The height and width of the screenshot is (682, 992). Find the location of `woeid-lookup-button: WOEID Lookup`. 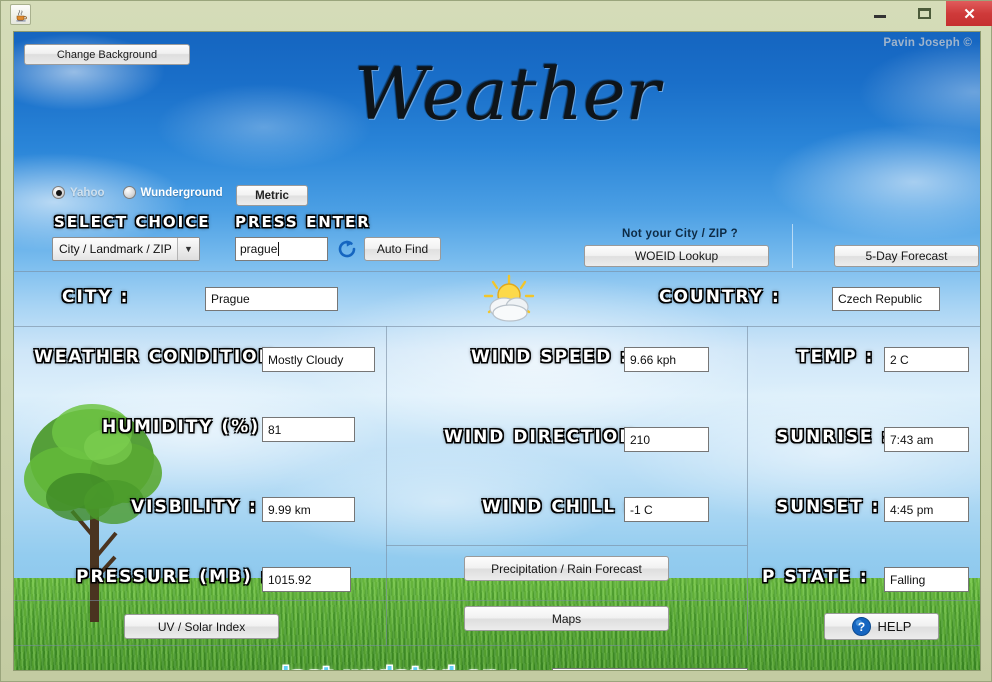

woeid-lookup-button: WOEID Lookup is located at coordinates (676, 256).